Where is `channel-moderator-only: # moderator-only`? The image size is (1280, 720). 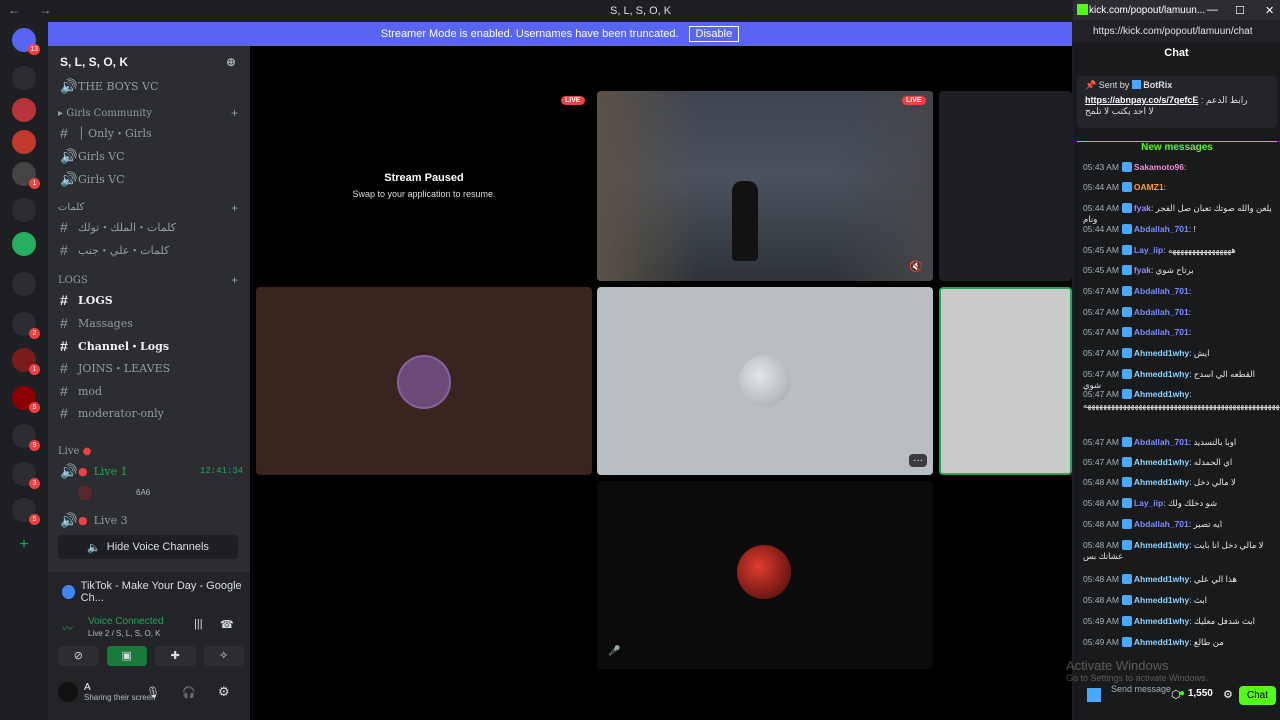 channel-moderator-only: # moderator-only is located at coordinates (112, 413).